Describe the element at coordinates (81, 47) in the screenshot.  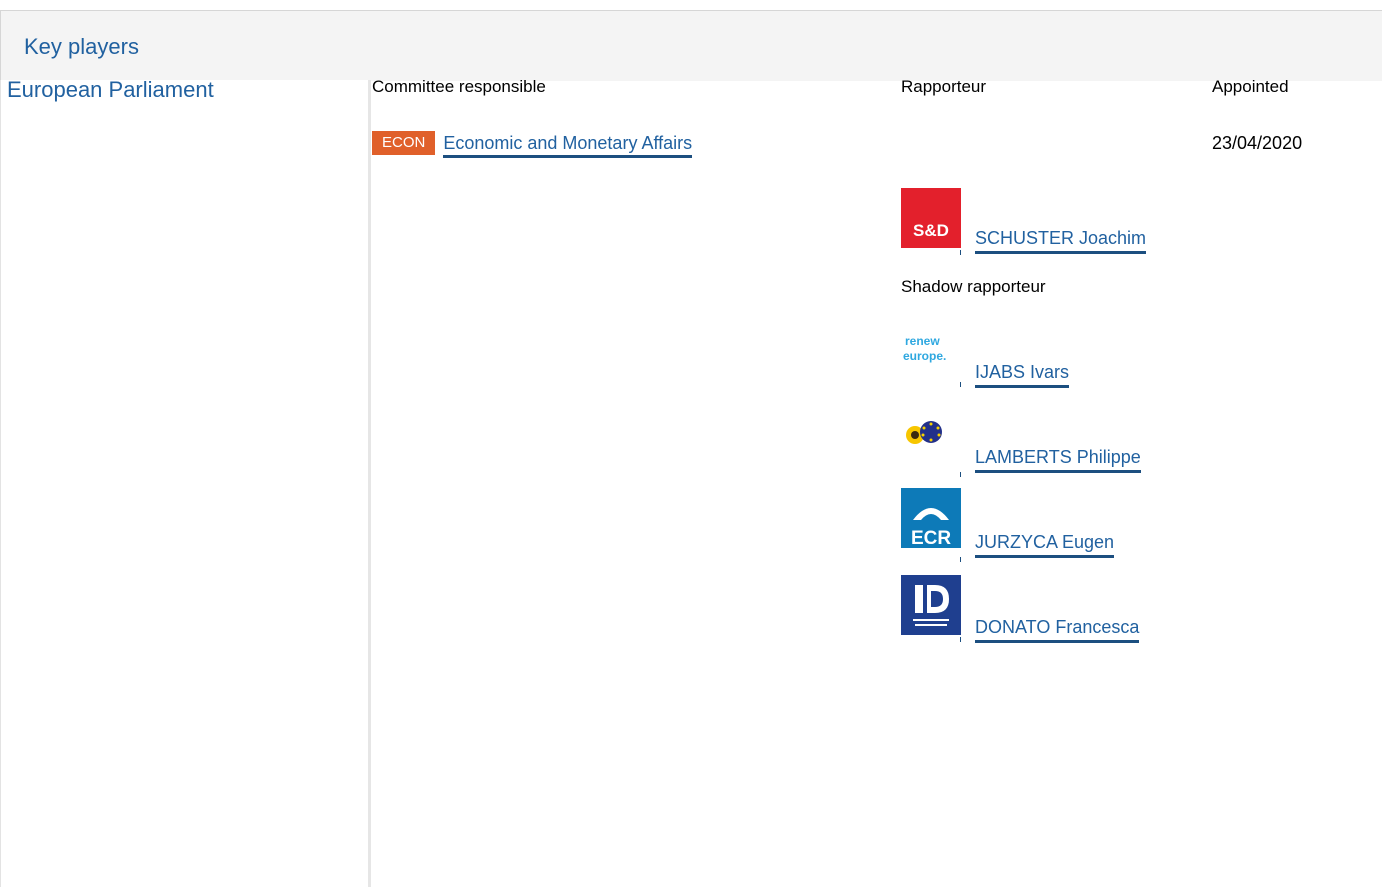
I see `panel-title: Key players` at that location.